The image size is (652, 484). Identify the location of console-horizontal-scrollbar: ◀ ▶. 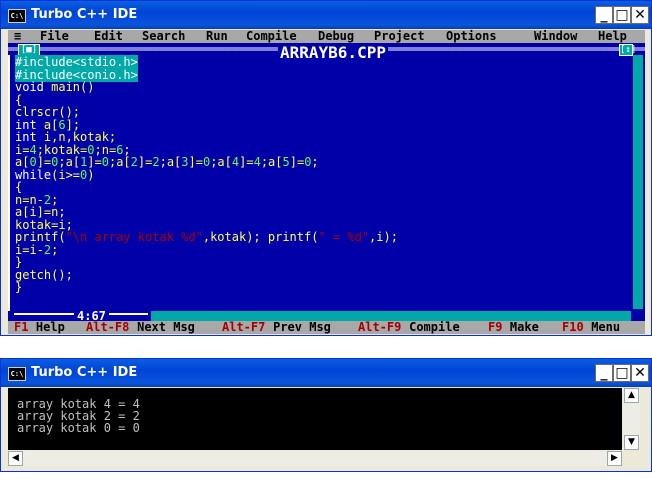
(315, 458).